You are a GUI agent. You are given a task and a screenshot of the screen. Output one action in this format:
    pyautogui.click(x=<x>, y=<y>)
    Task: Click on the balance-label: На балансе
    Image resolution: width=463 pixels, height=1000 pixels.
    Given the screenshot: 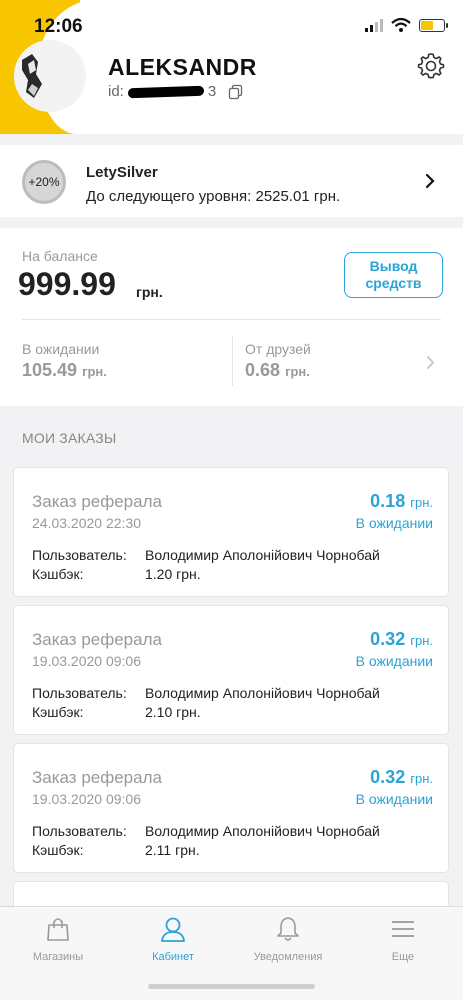 What is the action you would take?
    pyautogui.click(x=60, y=256)
    